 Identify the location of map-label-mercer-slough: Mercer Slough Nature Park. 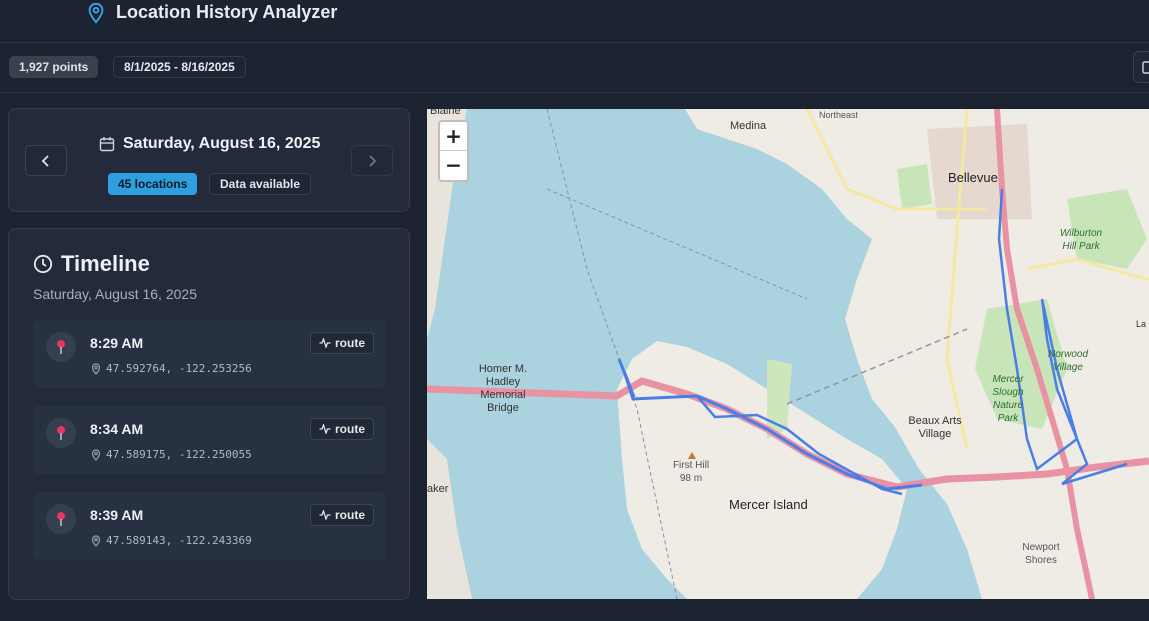
(1008, 399).